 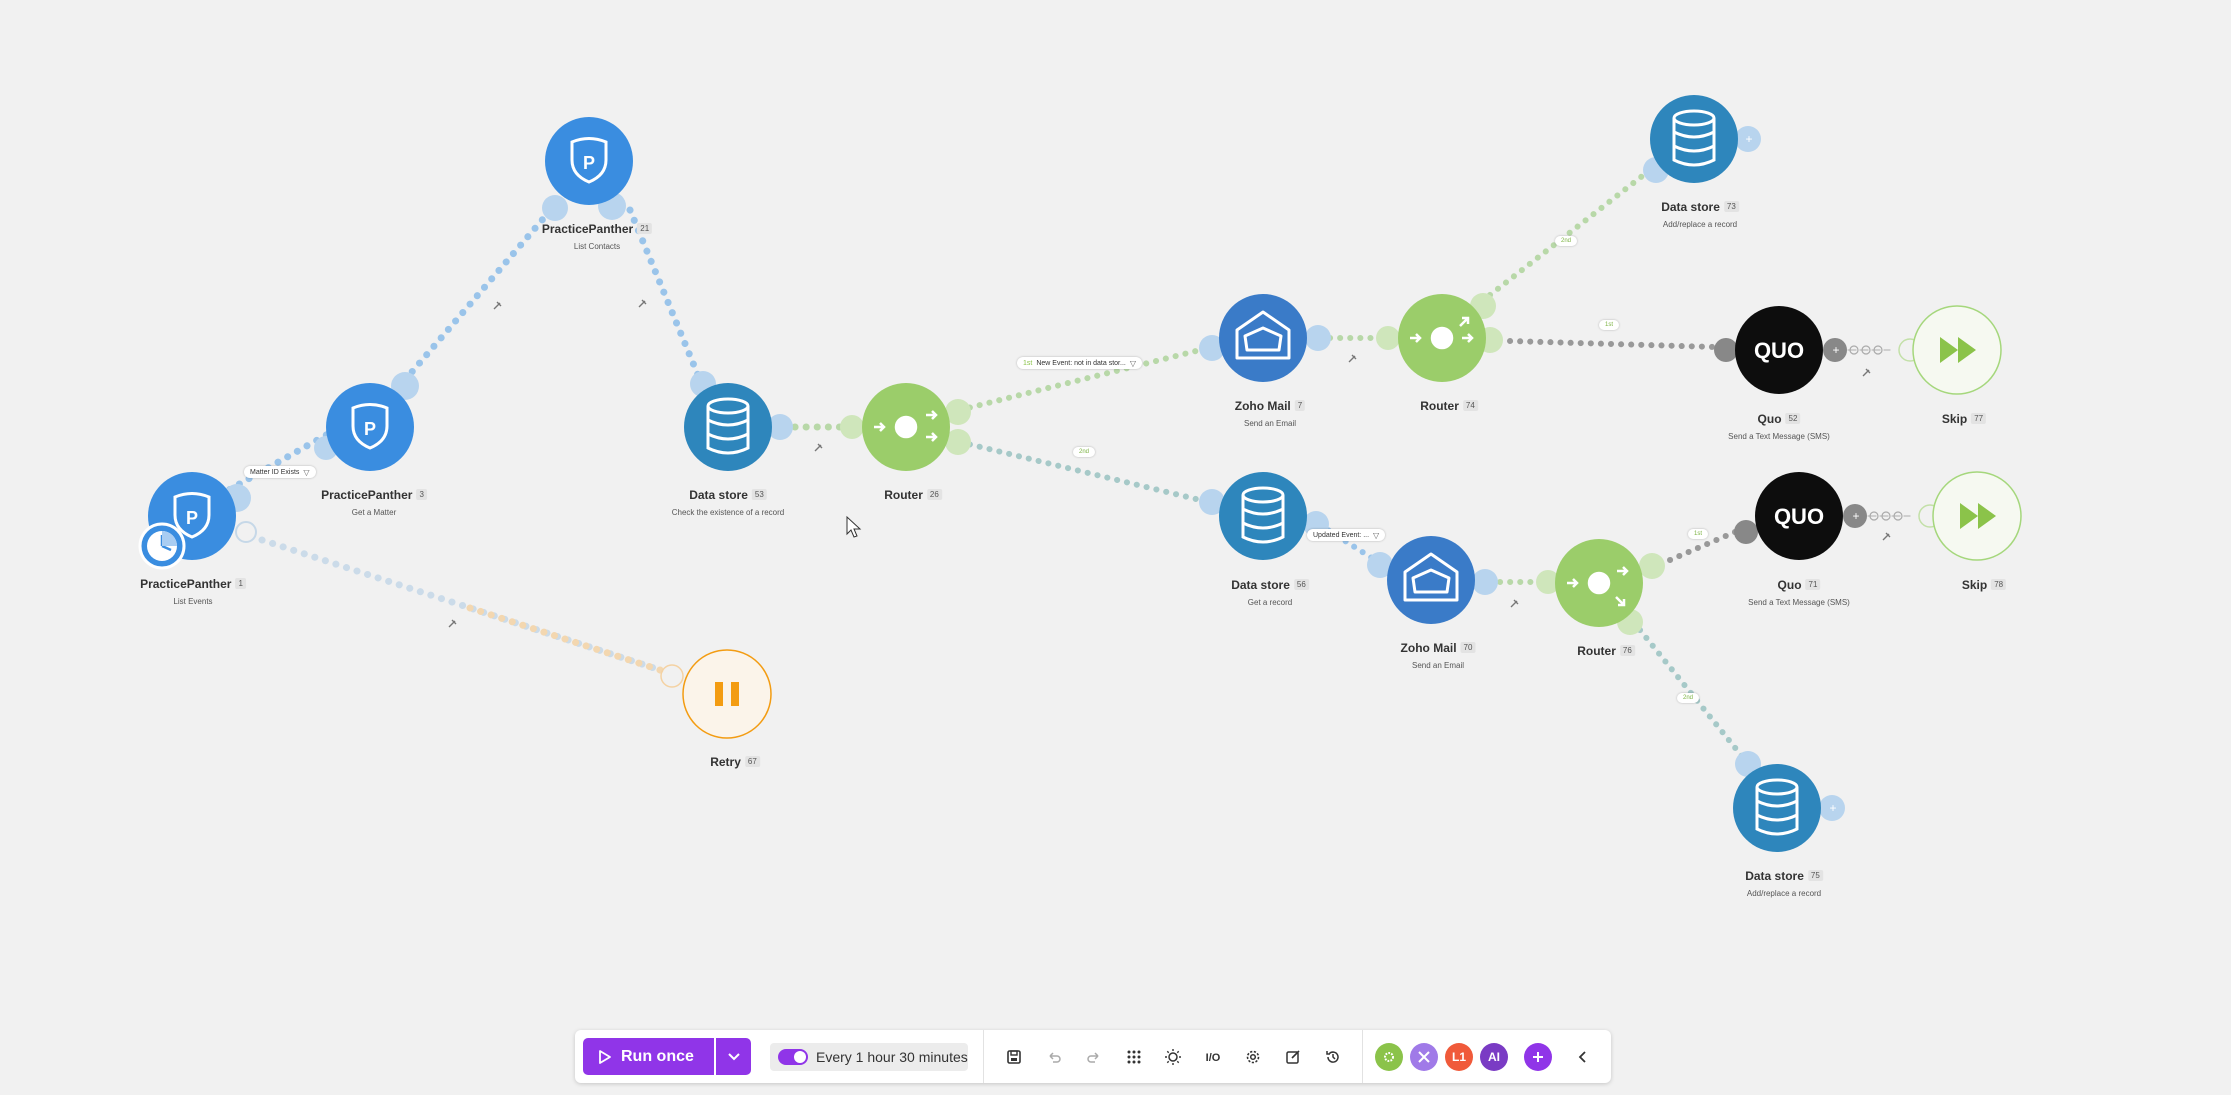 I want to click on save-icon, so click(x=1014, y=1057).